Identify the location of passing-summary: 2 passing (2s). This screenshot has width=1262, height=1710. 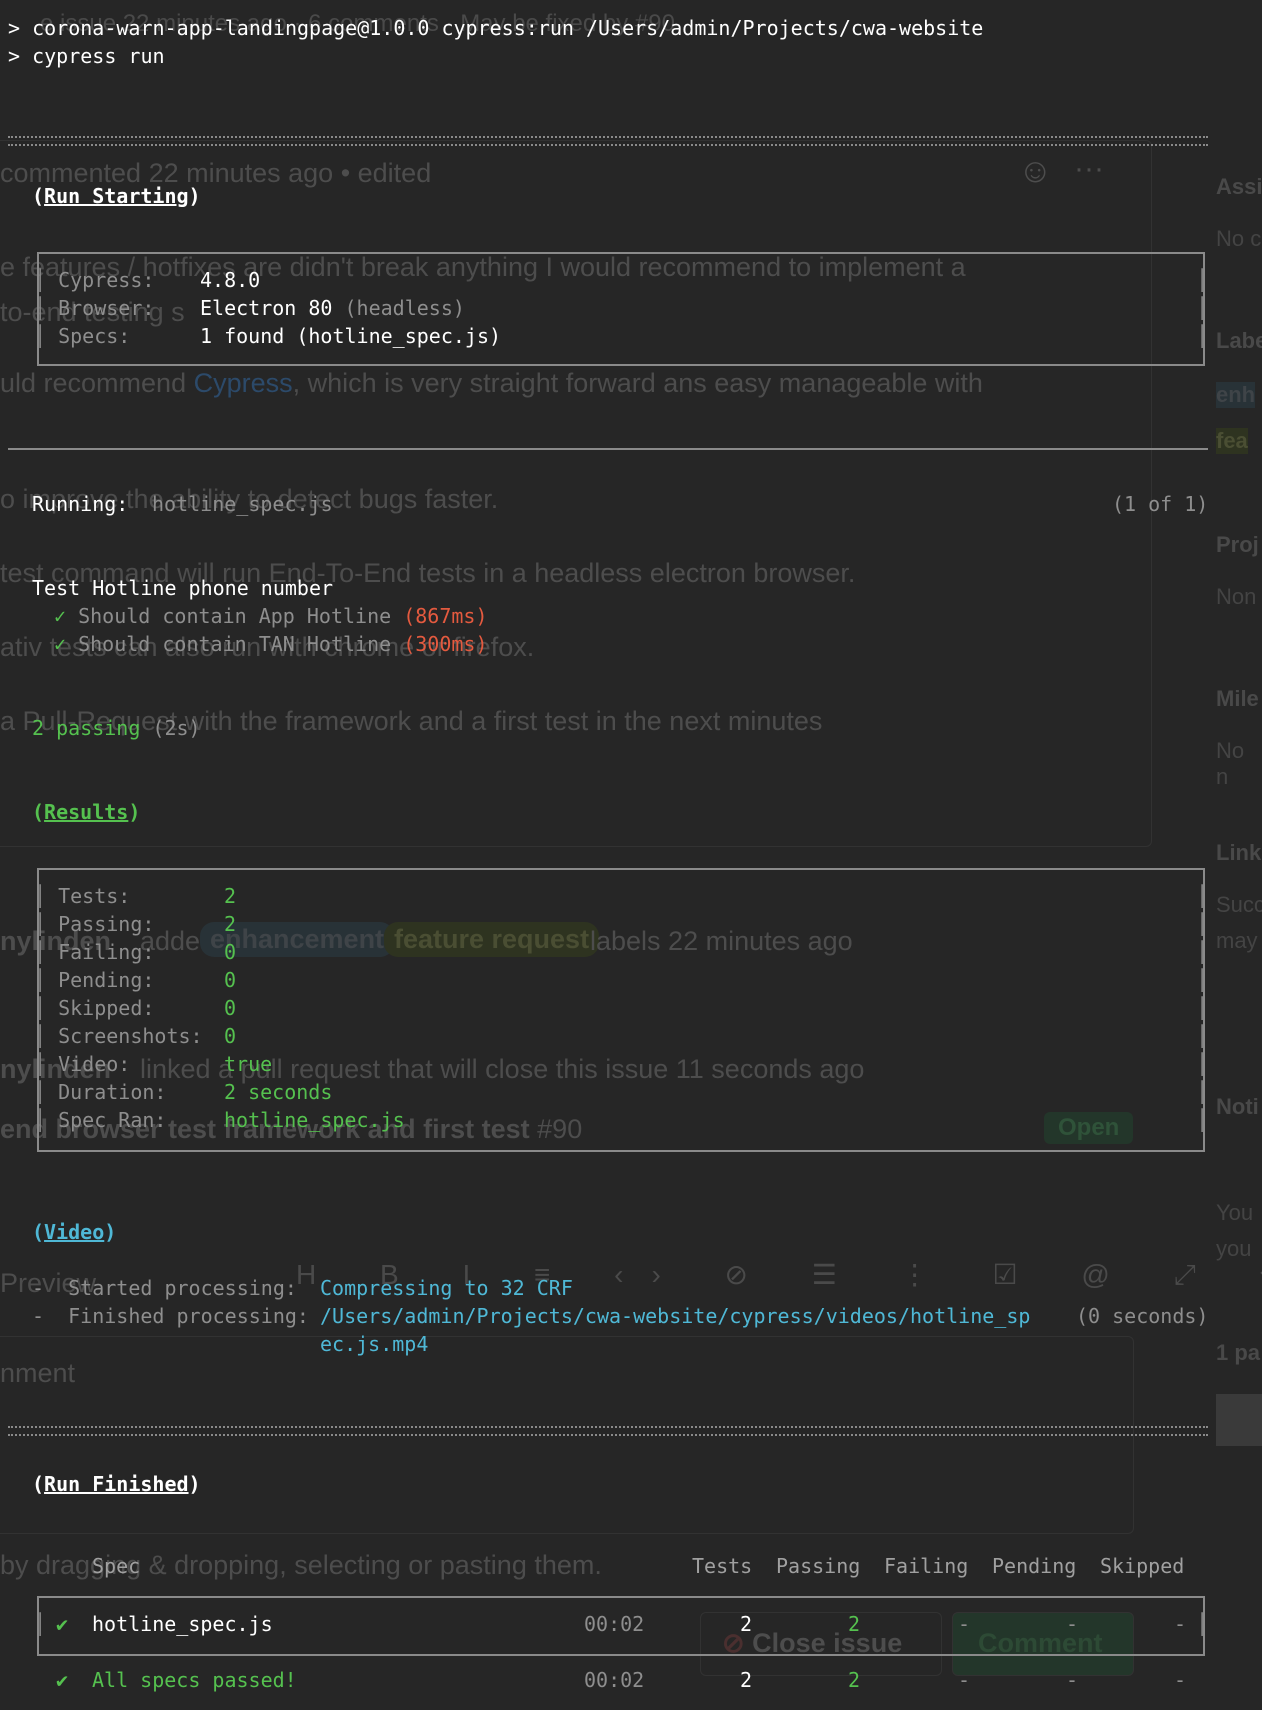
(116, 728).